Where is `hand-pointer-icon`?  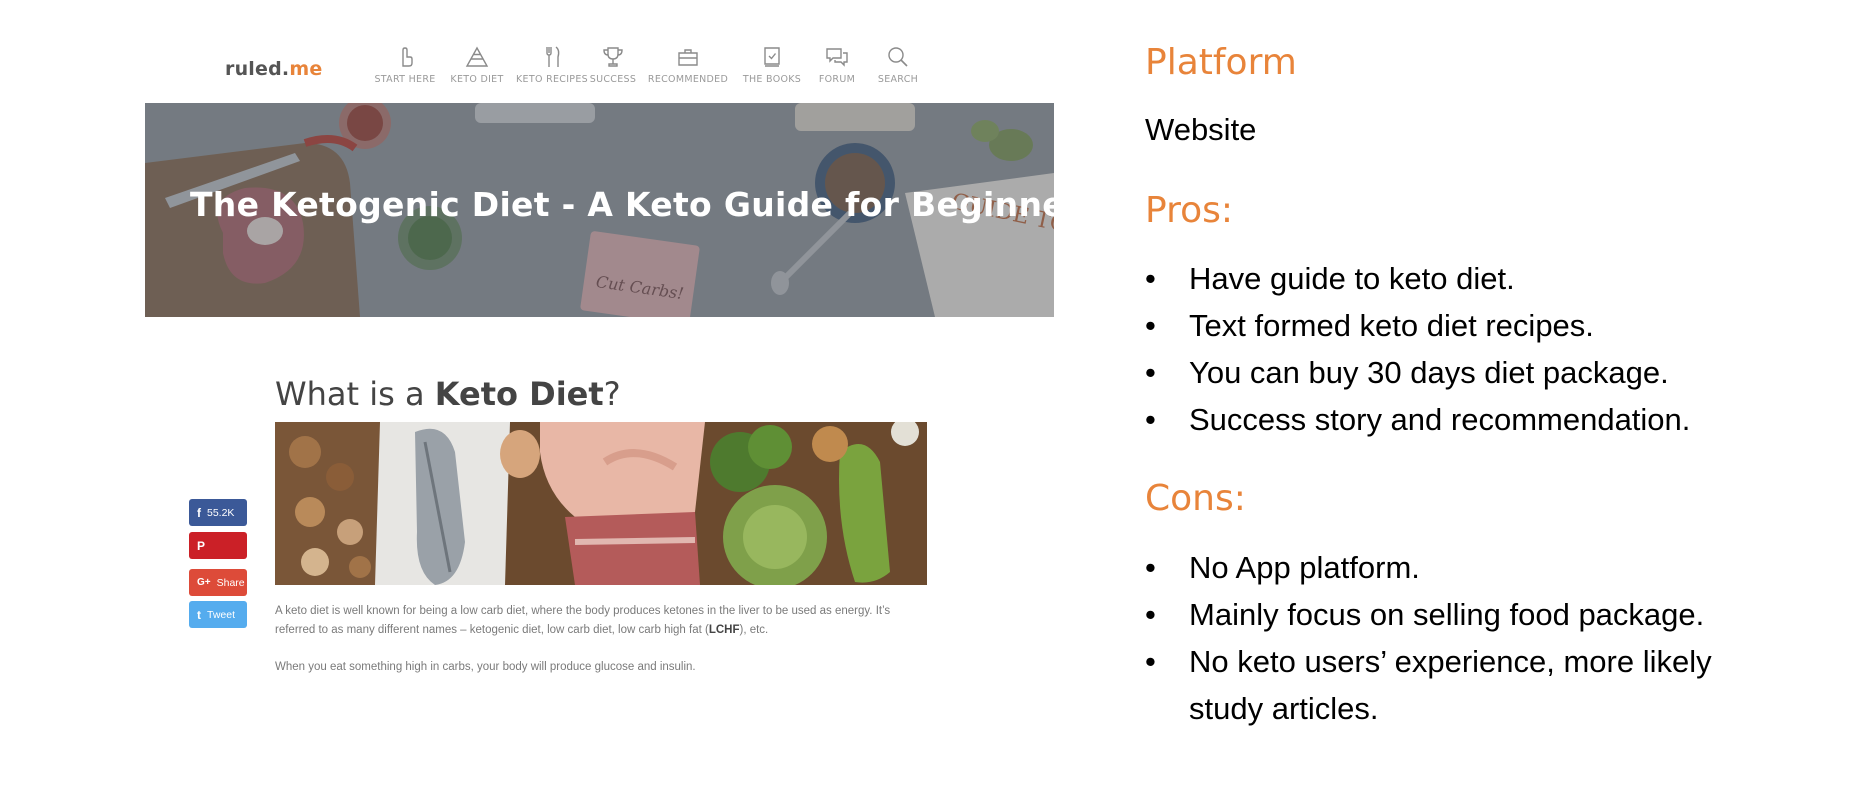 hand-pointer-icon is located at coordinates (407, 57).